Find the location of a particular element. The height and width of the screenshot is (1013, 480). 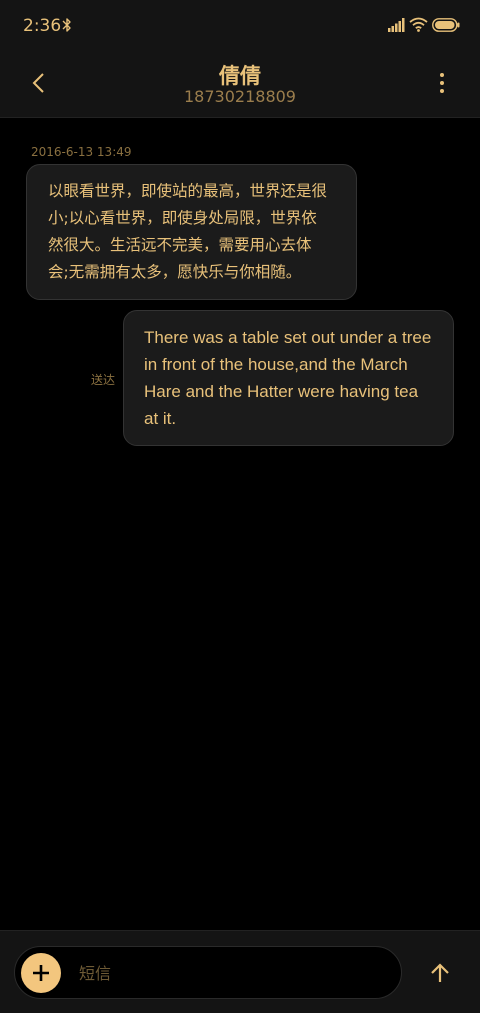

input-pill is located at coordinates (208, 972).